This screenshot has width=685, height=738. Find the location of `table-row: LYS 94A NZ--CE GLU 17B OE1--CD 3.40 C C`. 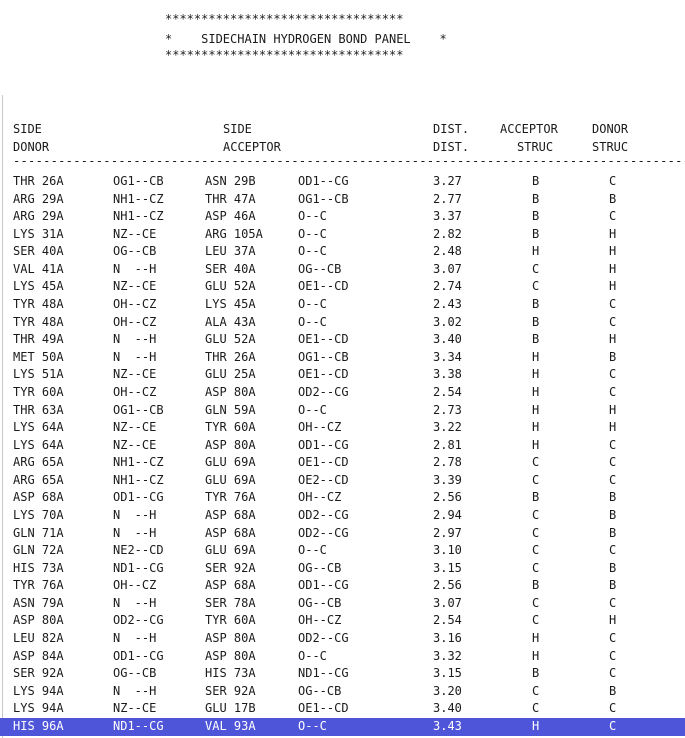

table-row: LYS 94A NZ--CE GLU 17B OE1--CD 3.40 C C is located at coordinates (342, 709).